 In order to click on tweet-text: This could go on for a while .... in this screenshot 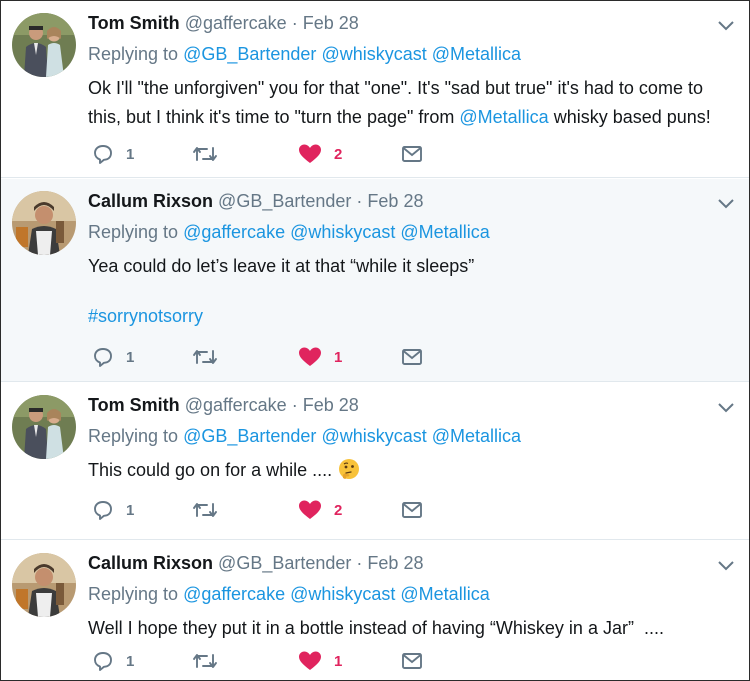, I will do `click(403, 470)`.